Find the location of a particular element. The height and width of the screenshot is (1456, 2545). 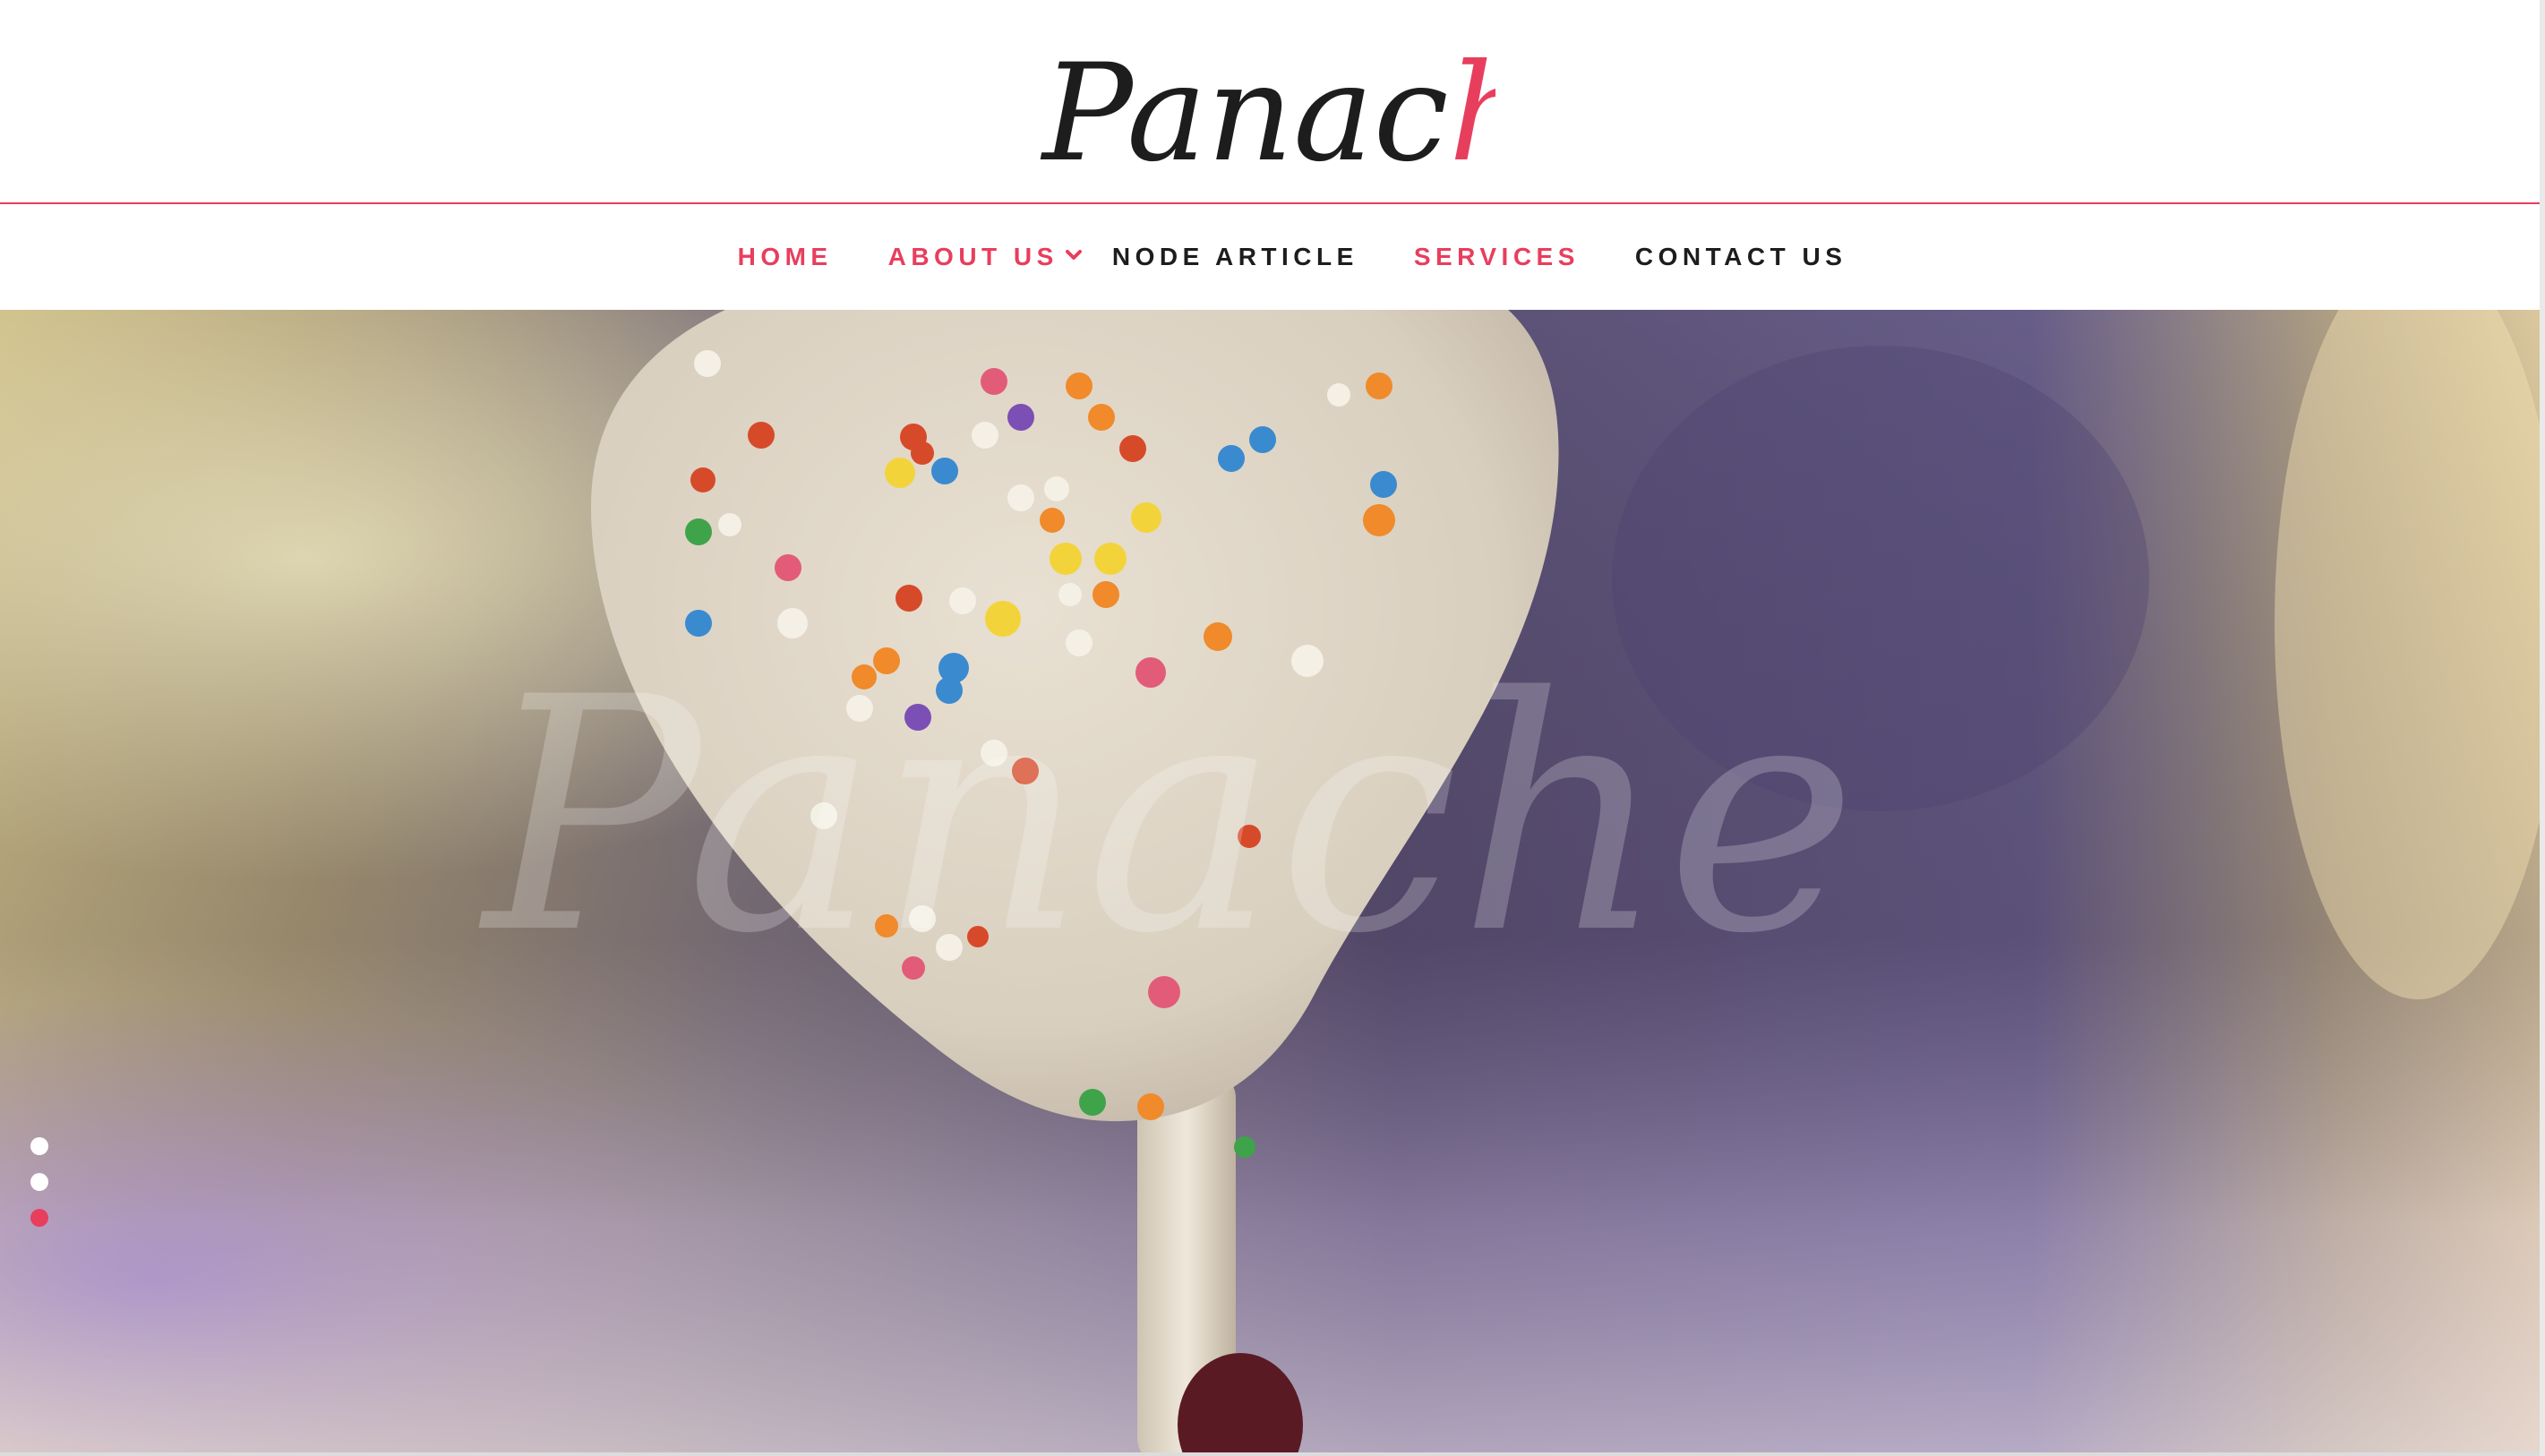

page-bottom-edge is located at coordinates (1270, 1454).